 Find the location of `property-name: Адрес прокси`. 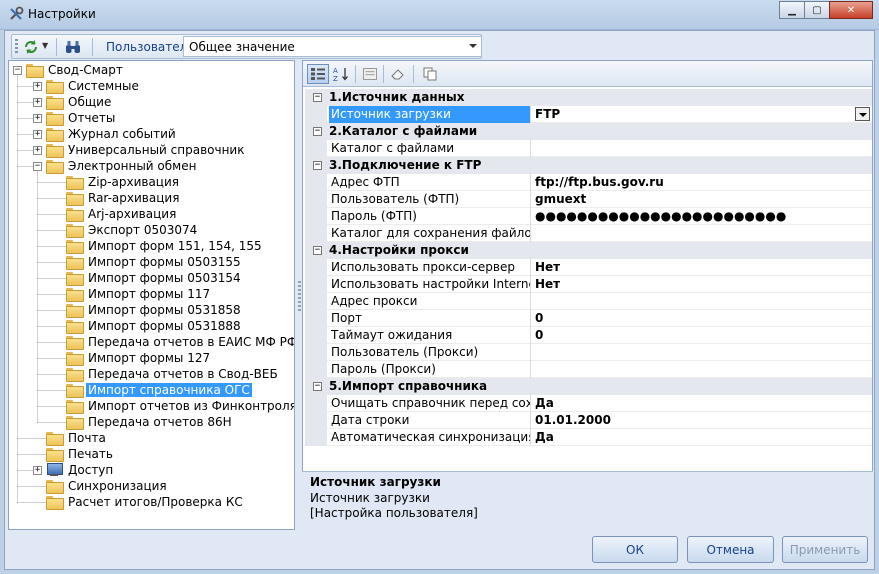

property-name: Адрес прокси is located at coordinates (430, 301).